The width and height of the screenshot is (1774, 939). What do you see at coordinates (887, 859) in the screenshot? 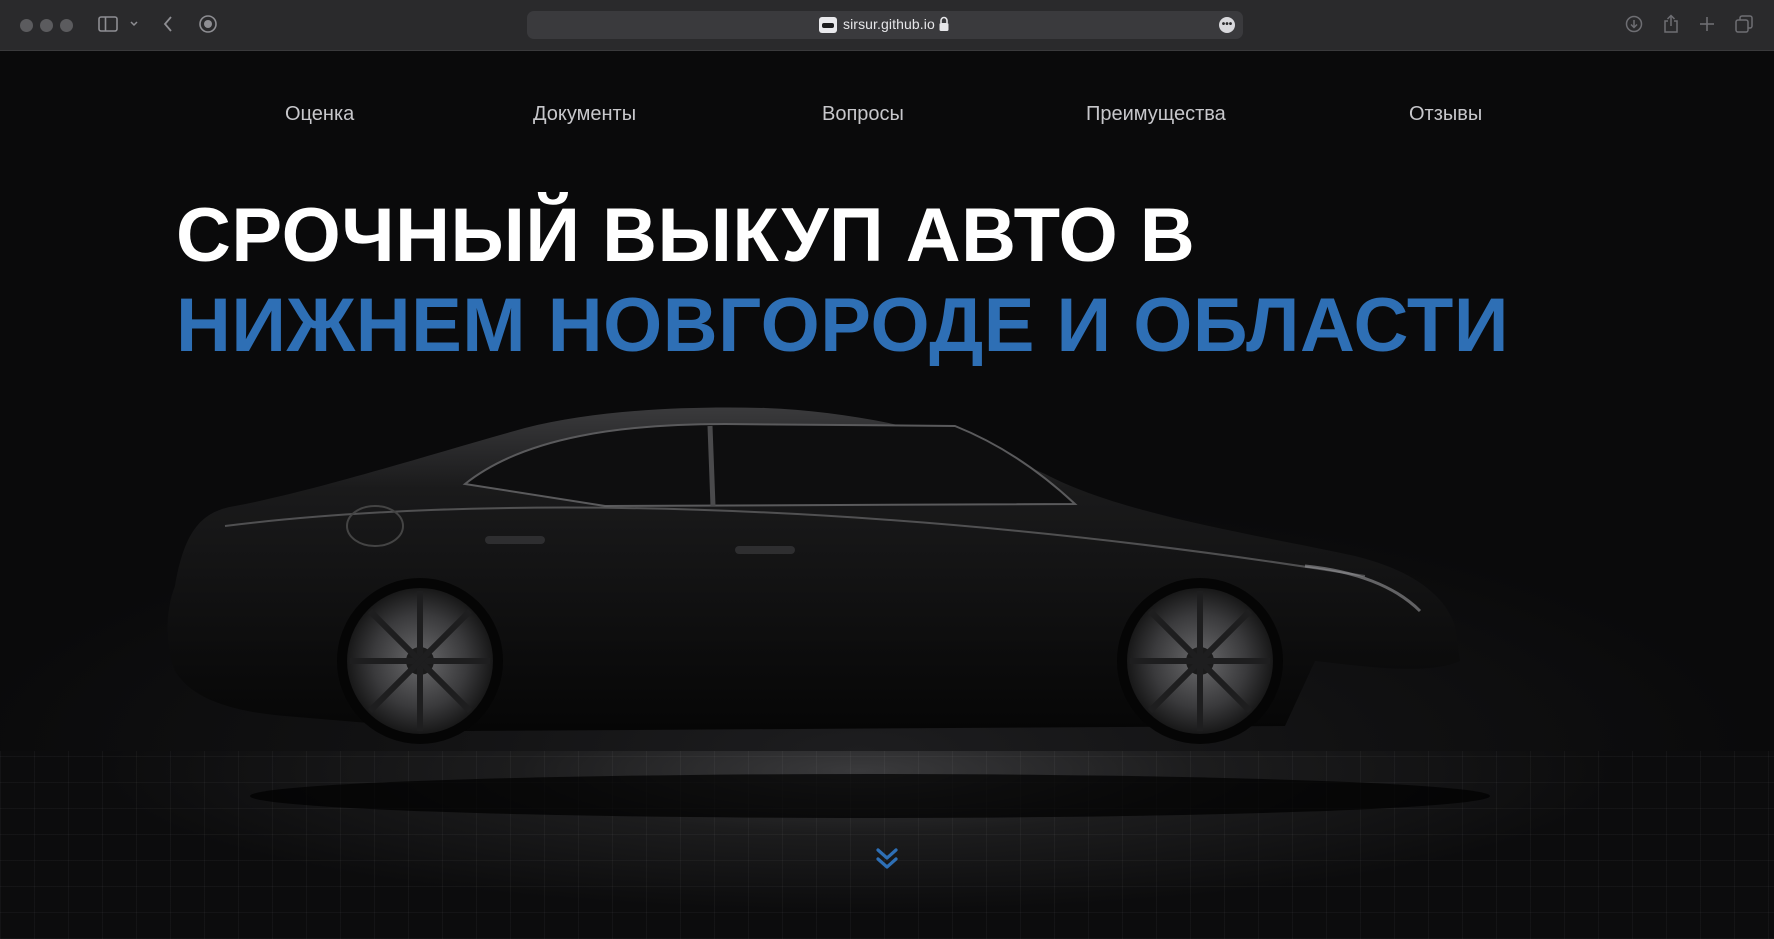
I see `double-chevron-down-icon` at bounding box center [887, 859].